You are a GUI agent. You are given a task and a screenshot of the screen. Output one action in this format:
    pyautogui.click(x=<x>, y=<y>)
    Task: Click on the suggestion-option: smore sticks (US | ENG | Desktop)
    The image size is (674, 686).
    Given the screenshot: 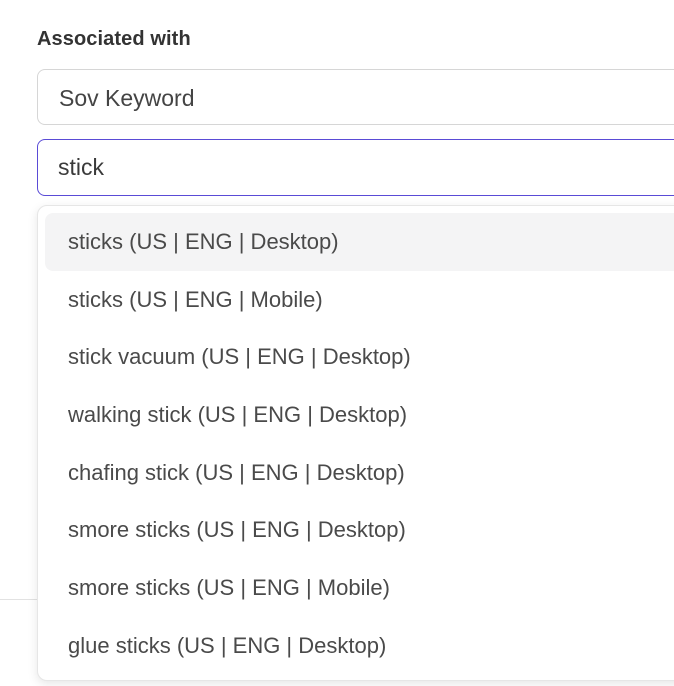 What is the action you would take?
    pyautogui.click(x=359, y=530)
    